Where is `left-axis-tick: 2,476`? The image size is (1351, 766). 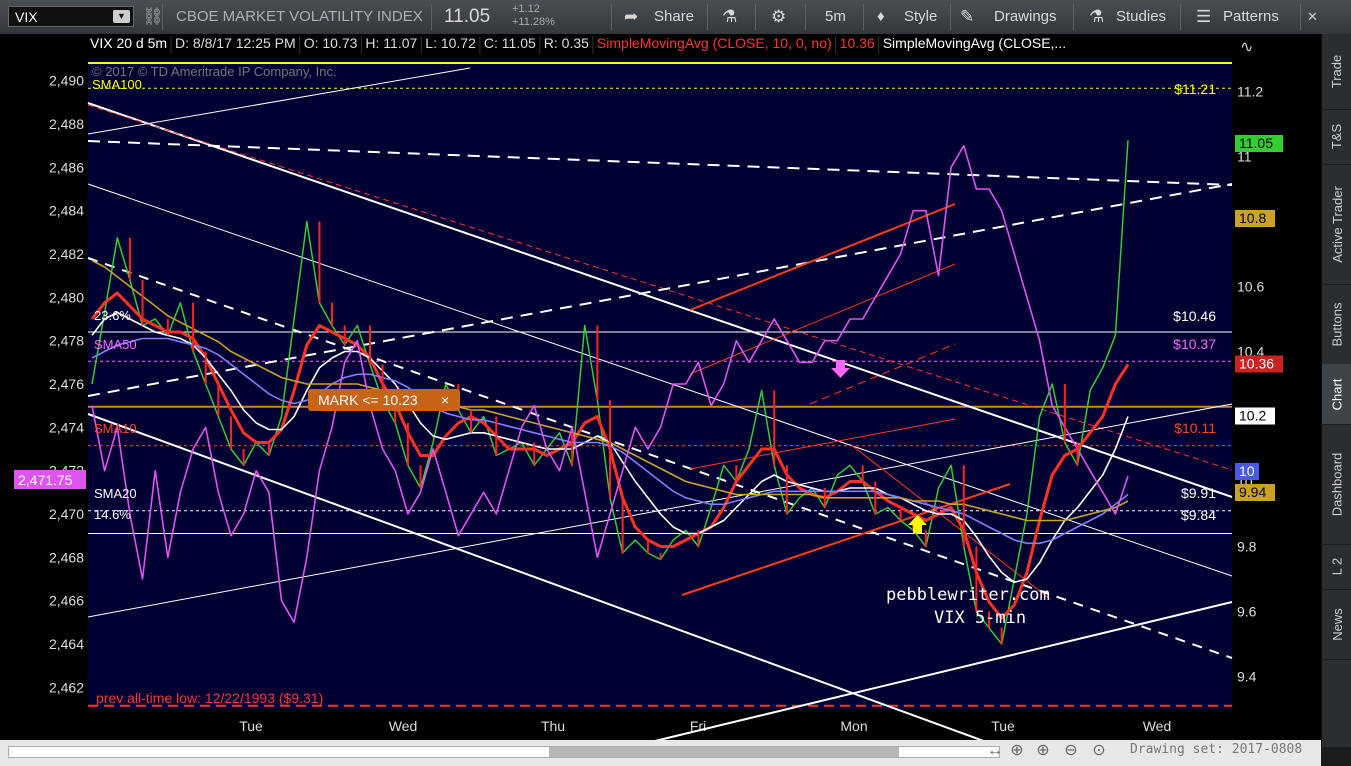
left-axis-tick: 2,476 is located at coordinates (66, 384).